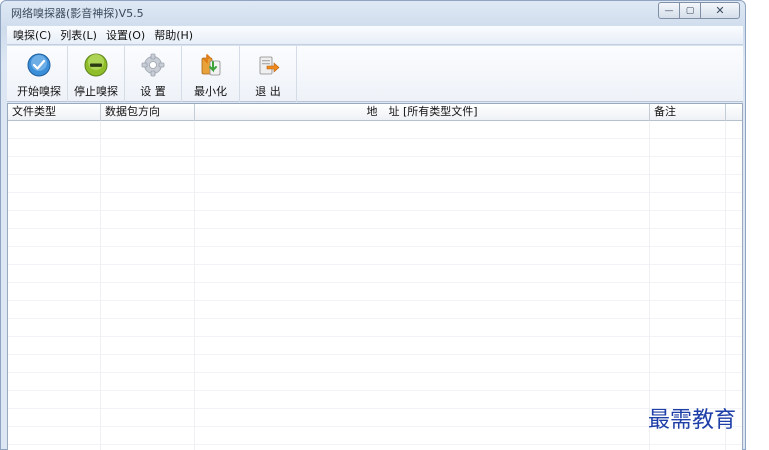 The image size is (769, 450). Describe the element at coordinates (173, 35) in the screenshot. I see `menu-help: 帮助(H)` at that location.